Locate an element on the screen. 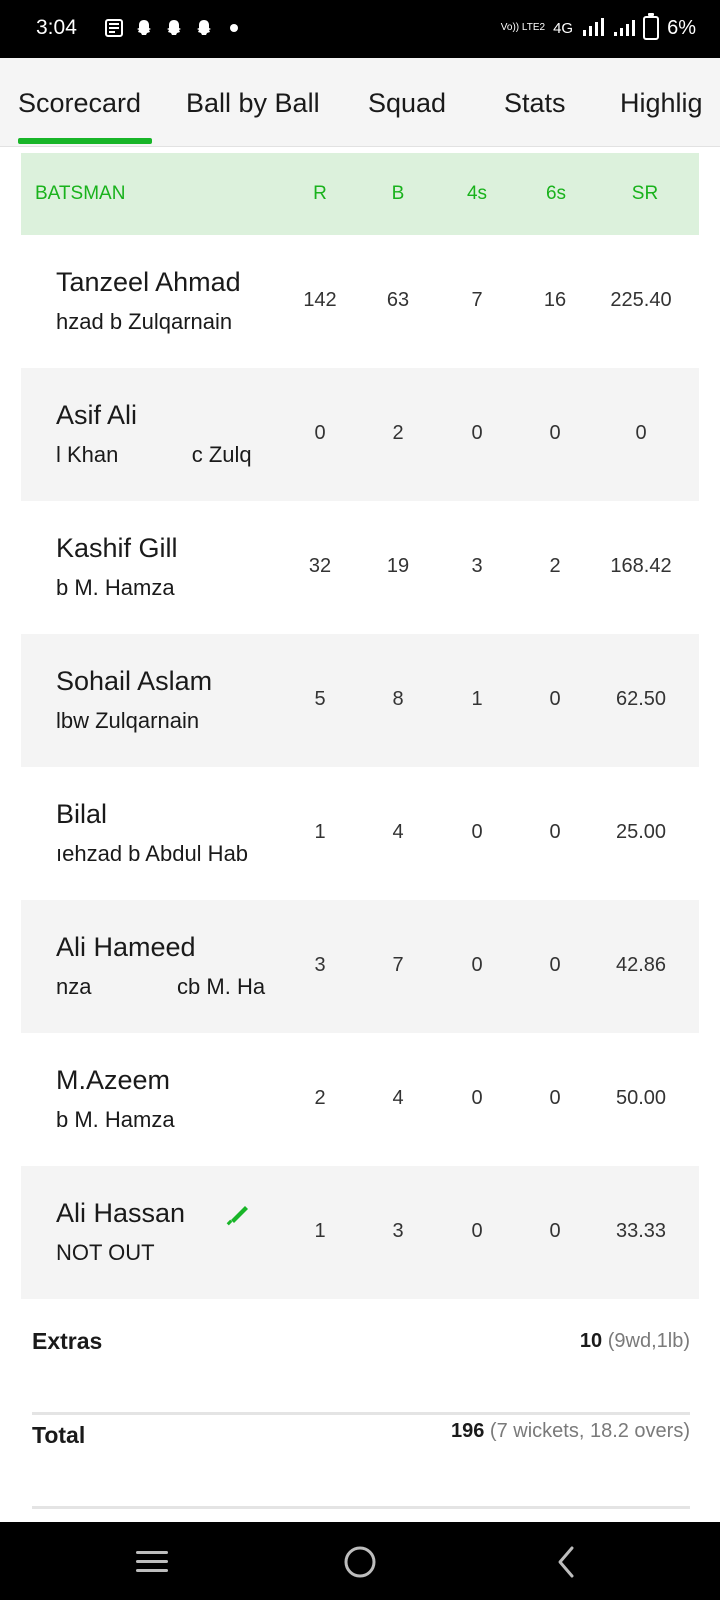  batsman-name: Tanzeel Ahmad is located at coordinates (148, 282).